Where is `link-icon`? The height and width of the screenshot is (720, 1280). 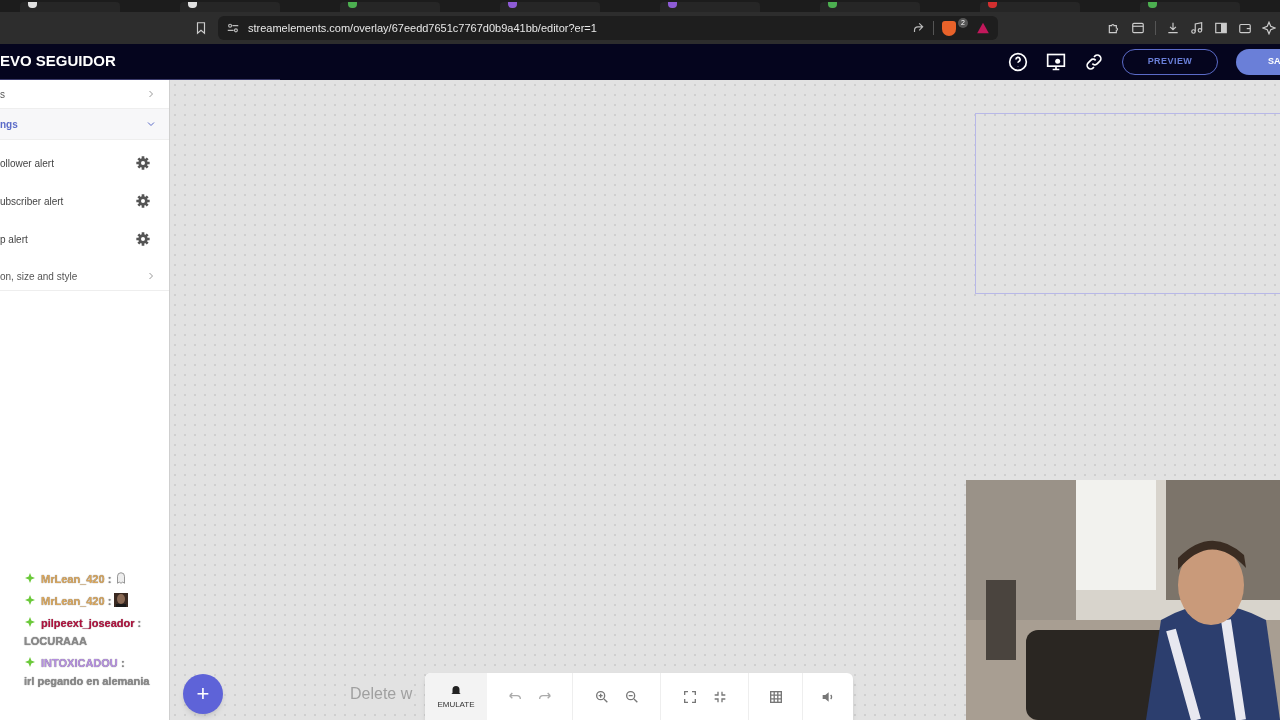
link-icon is located at coordinates (1094, 62).